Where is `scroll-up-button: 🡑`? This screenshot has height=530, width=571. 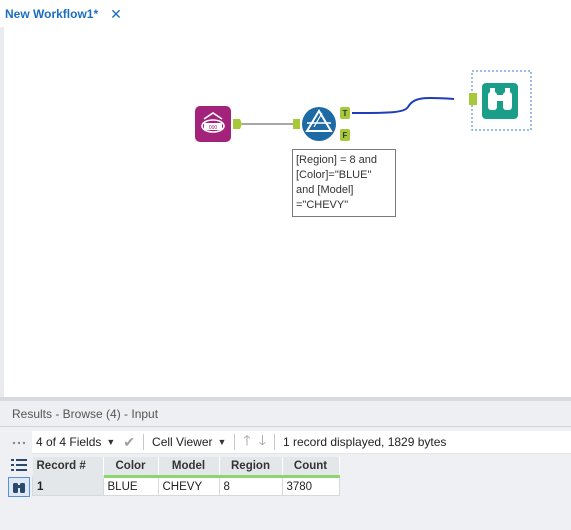
scroll-up-button: 🡑 is located at coordinates (246, 442).